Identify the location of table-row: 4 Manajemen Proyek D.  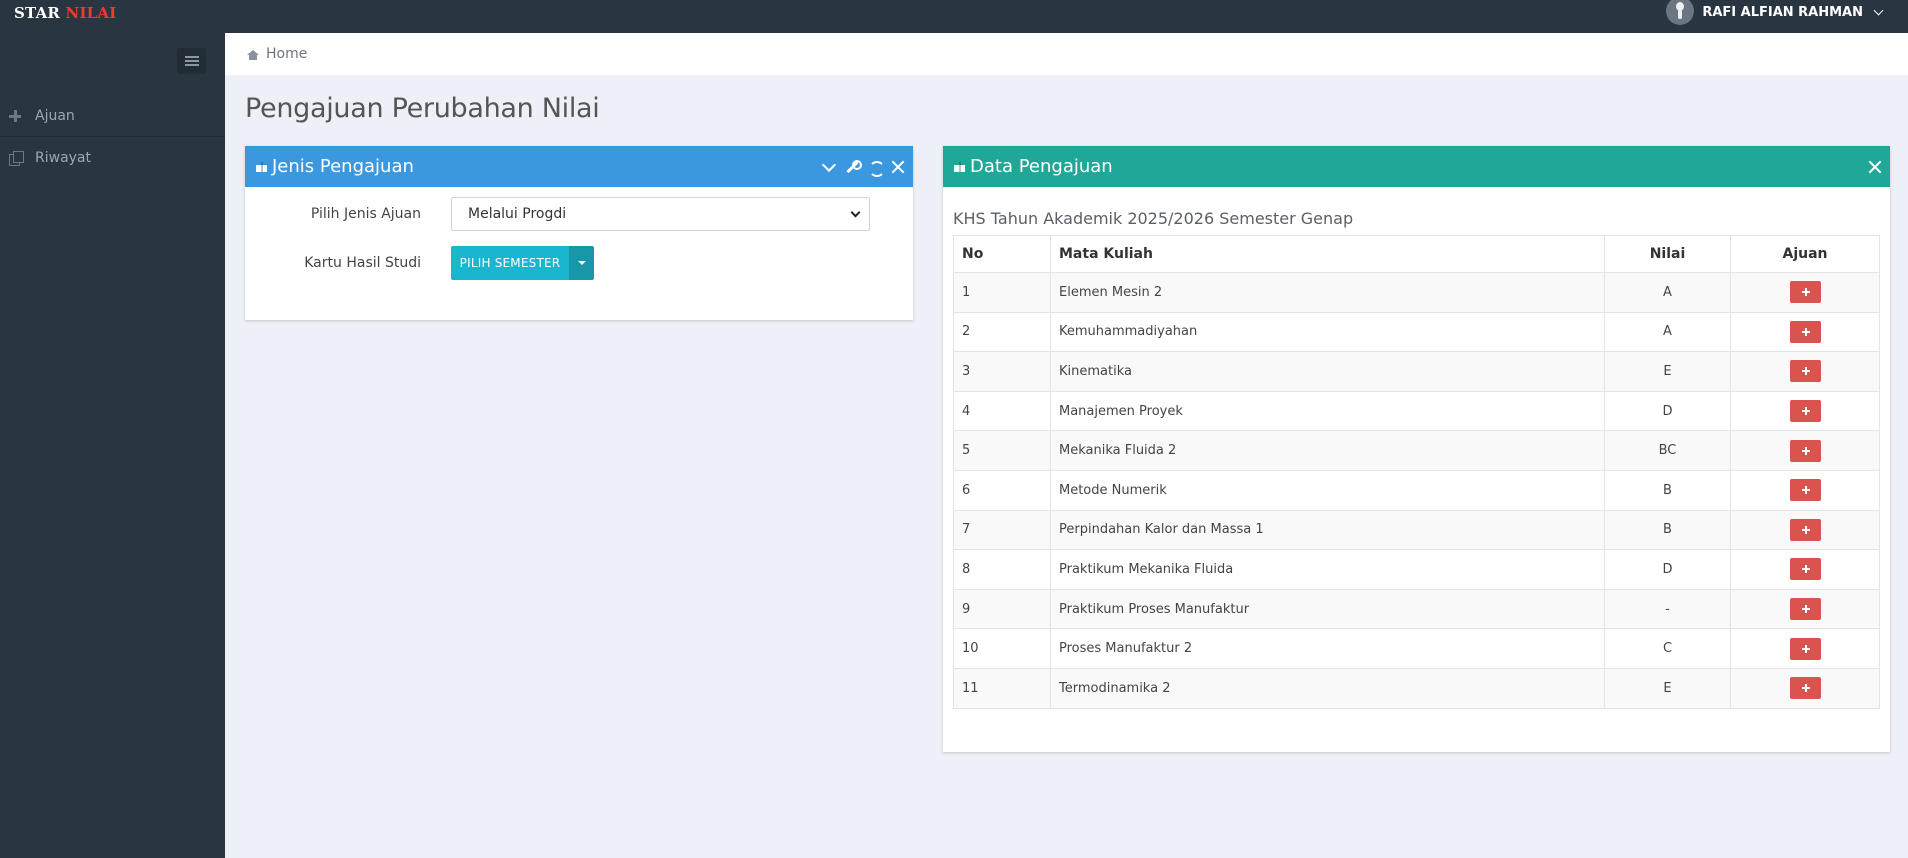
(1416, 411).